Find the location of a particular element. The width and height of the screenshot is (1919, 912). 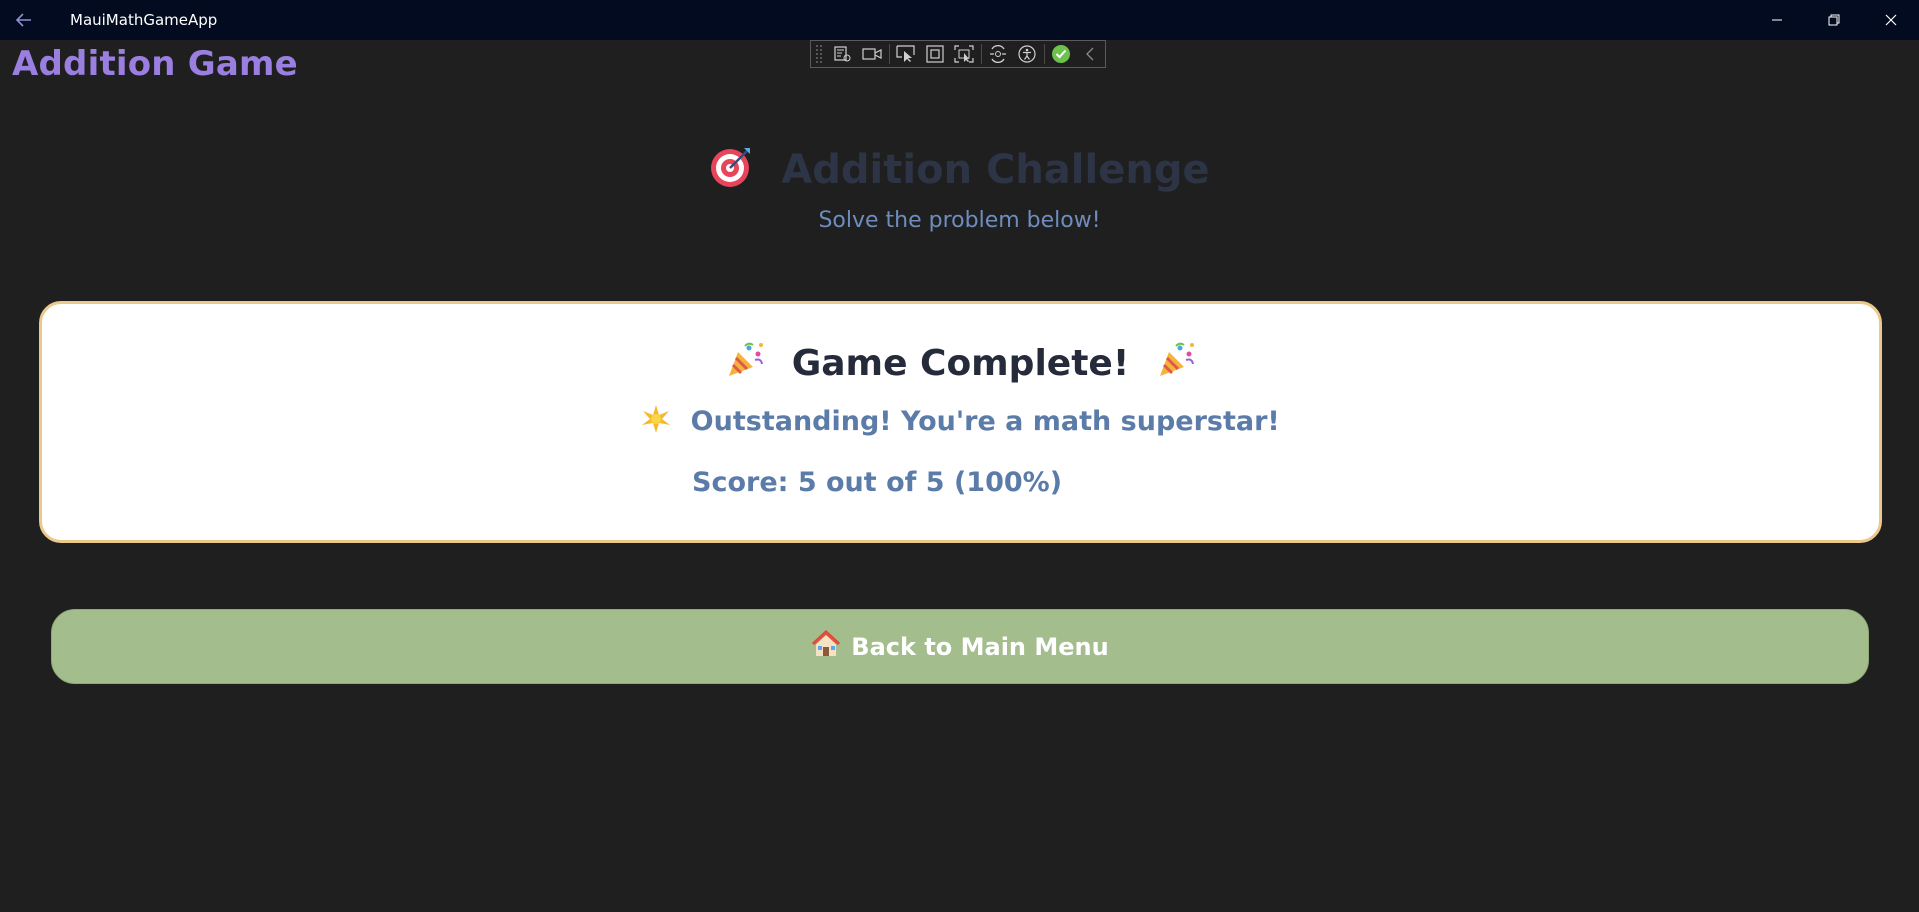

select-element-icon is located at coordinates (905, 54).